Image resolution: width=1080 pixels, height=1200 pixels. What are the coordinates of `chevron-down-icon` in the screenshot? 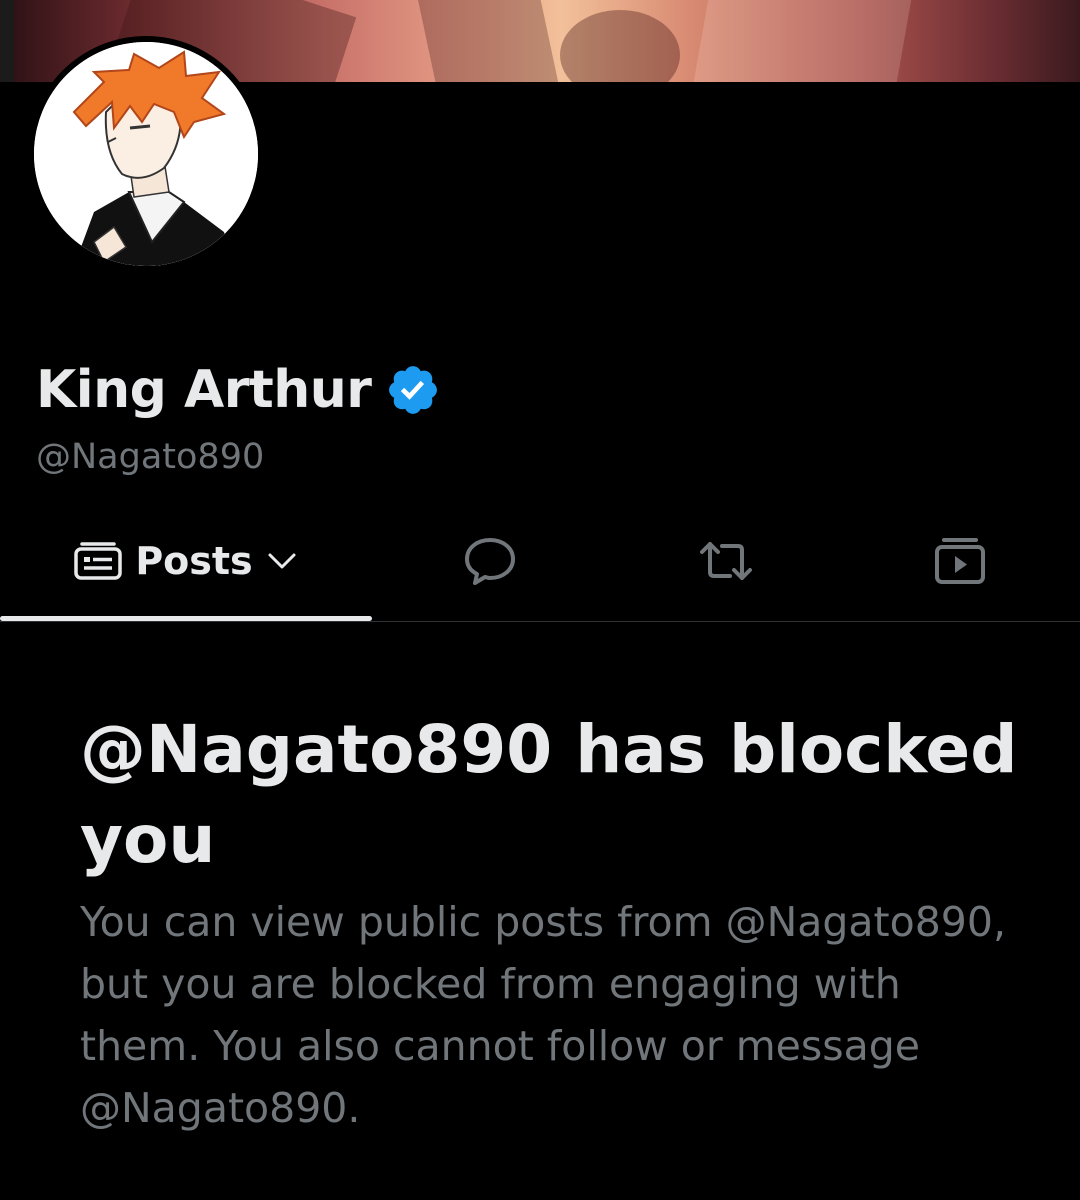 It's located at (282, 561).